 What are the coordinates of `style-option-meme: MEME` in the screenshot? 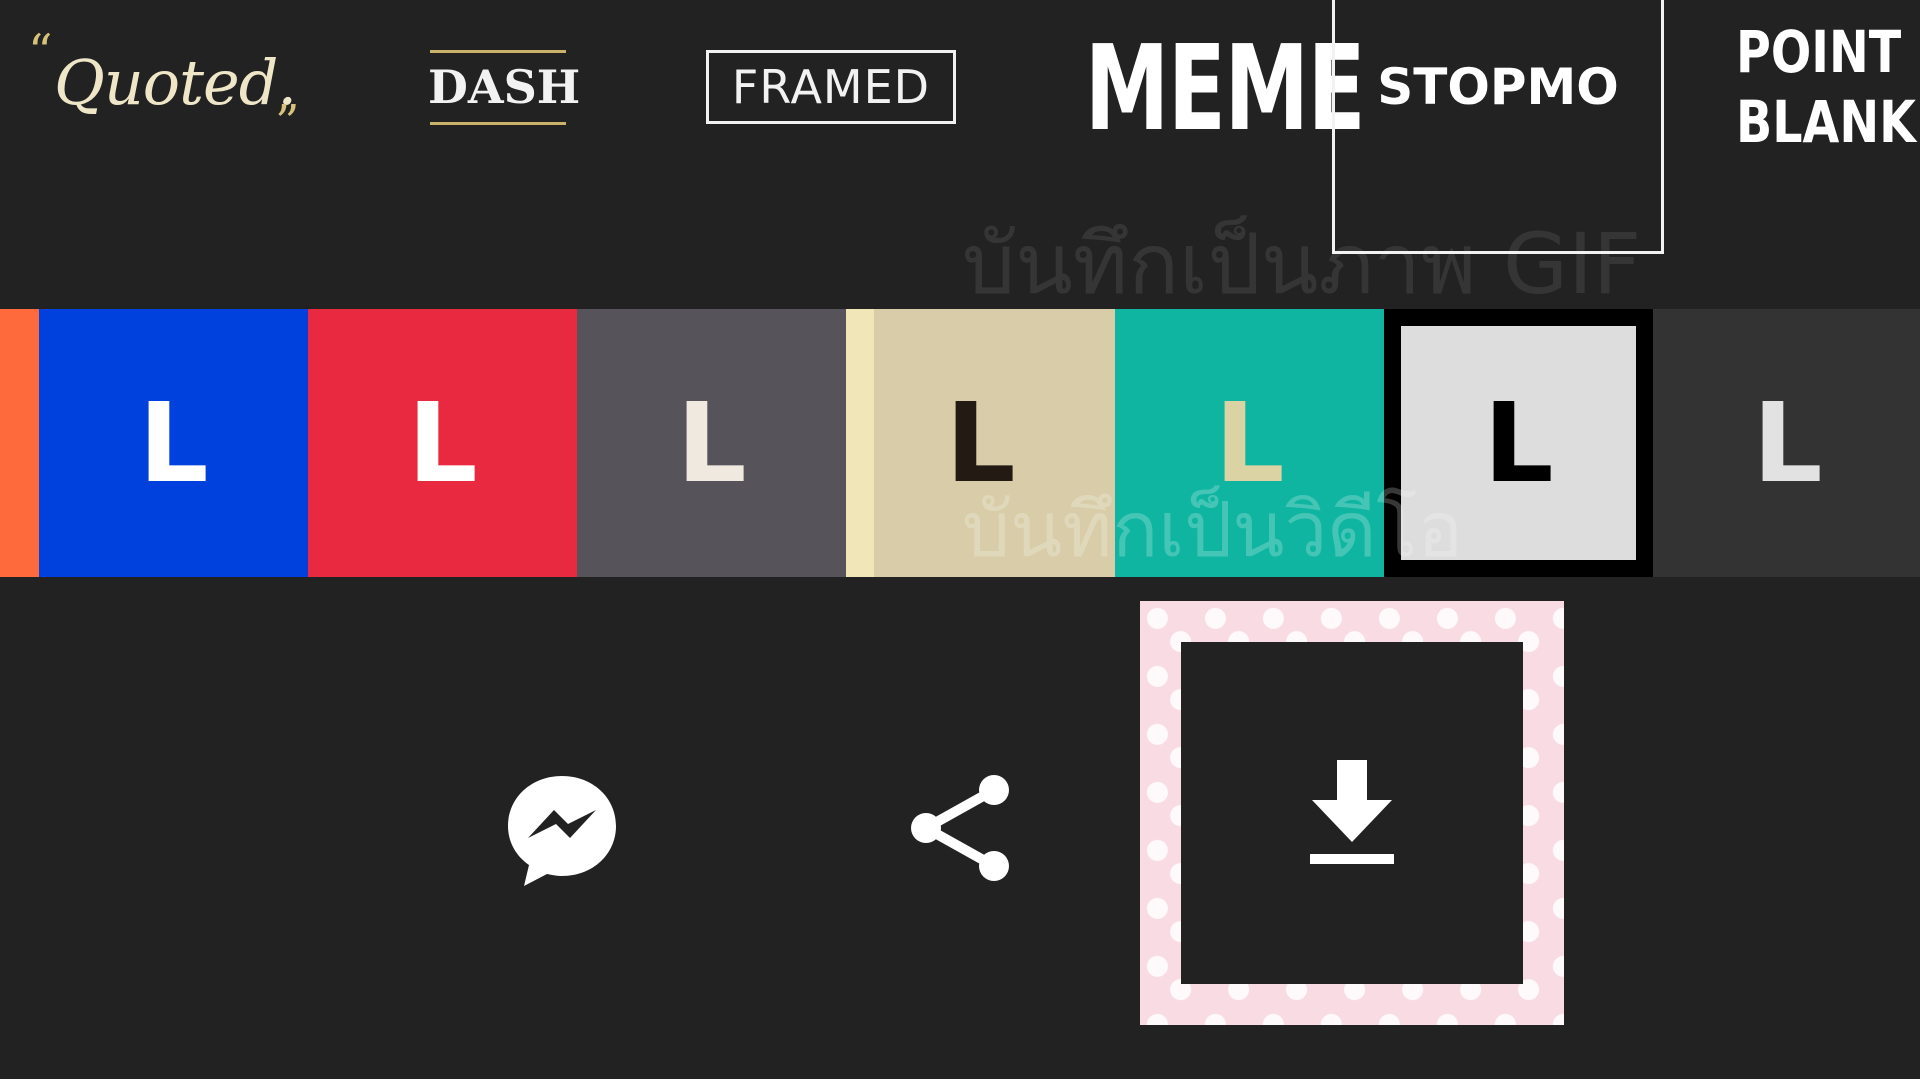 It's located at (1209, 90).